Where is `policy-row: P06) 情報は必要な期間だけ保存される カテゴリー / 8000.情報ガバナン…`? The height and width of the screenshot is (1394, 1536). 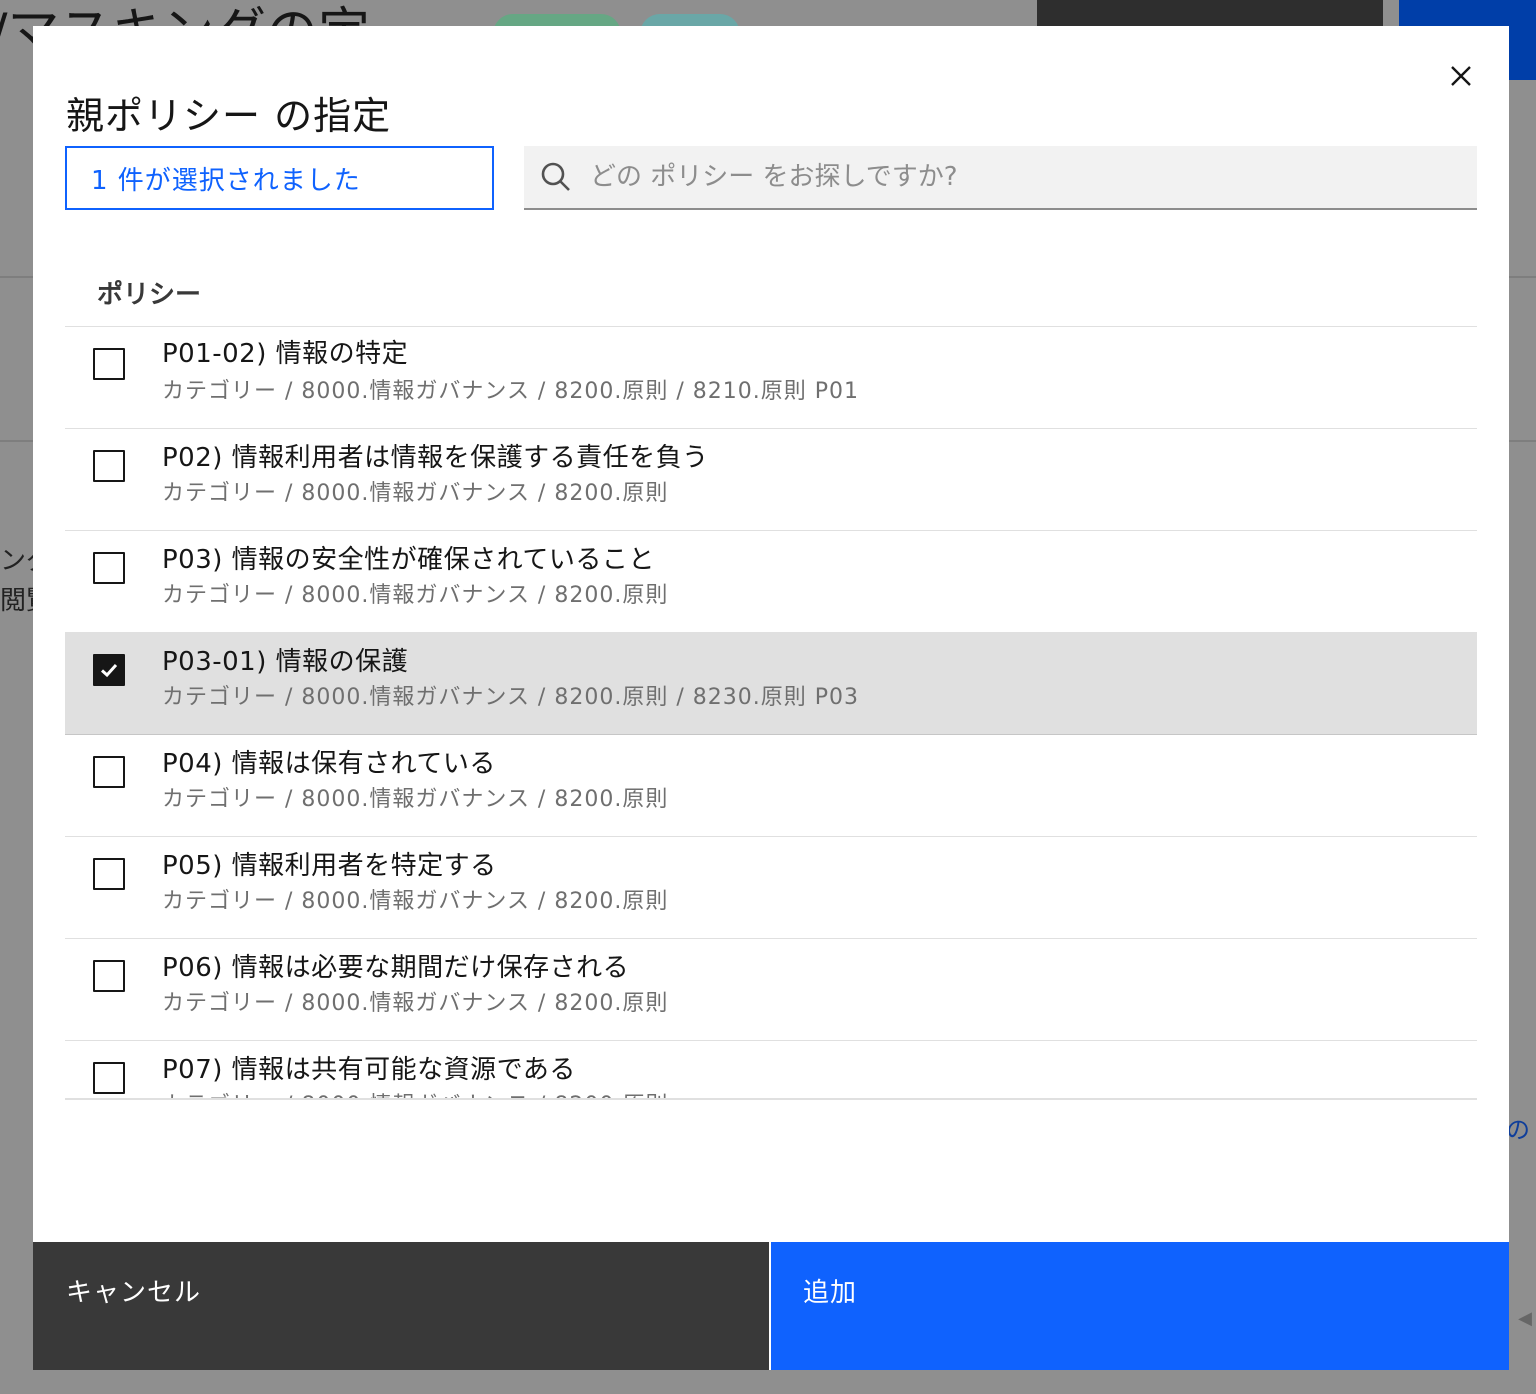
policy-row: P06) 情報は必要な期間だけ保存される カテゴリー / 8000.情報ガバナン… is located at coordinates (771, 990).